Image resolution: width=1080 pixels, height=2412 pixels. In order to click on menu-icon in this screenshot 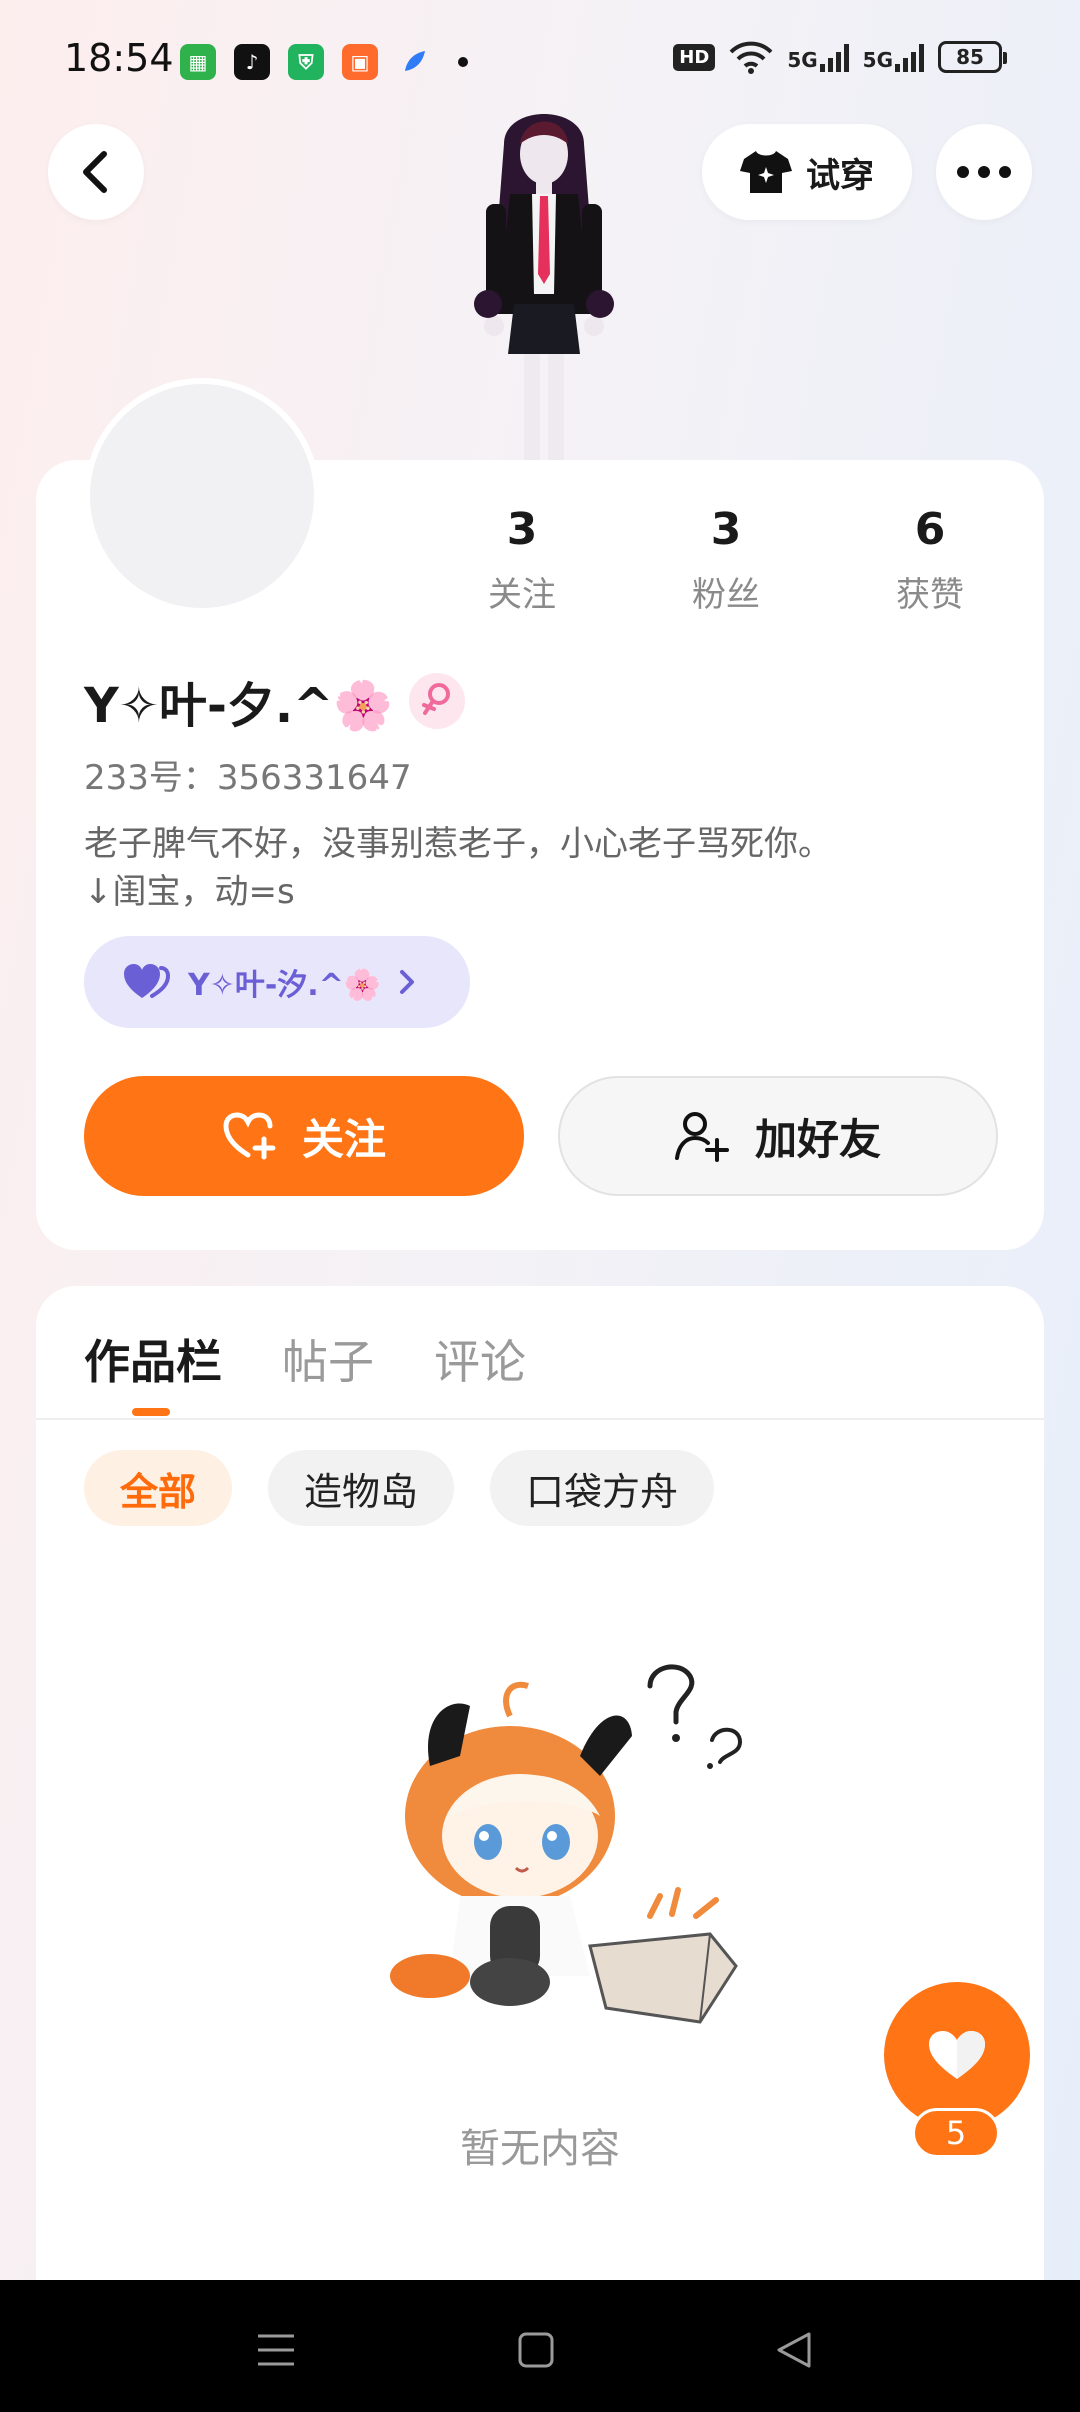, I will do `click(276, 2350)`.